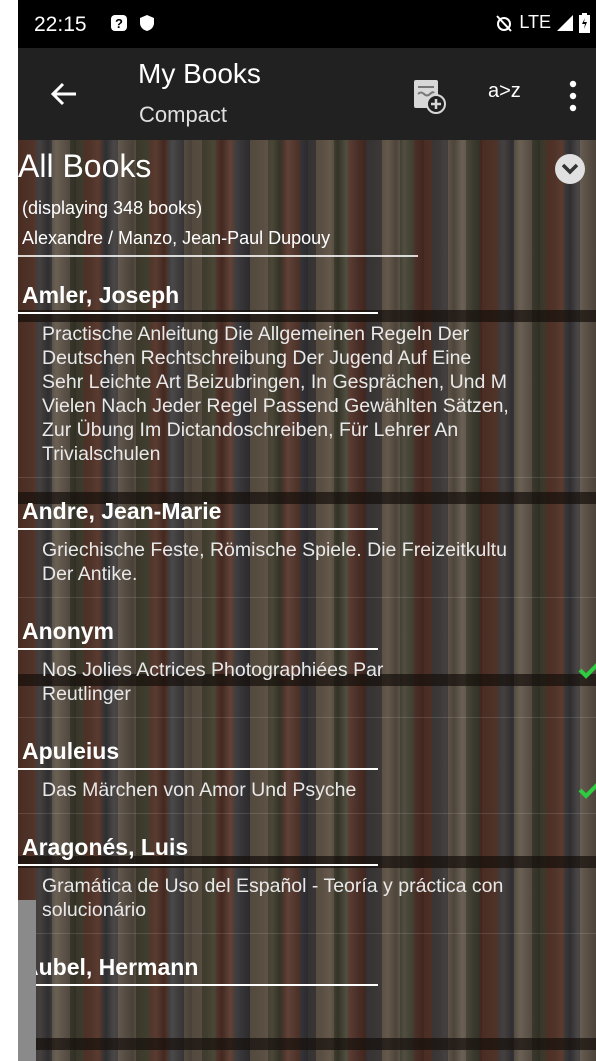 The width and height of the screenshot is (596, 1061). I want to click on alarm-off-icon, so click(504, 23).